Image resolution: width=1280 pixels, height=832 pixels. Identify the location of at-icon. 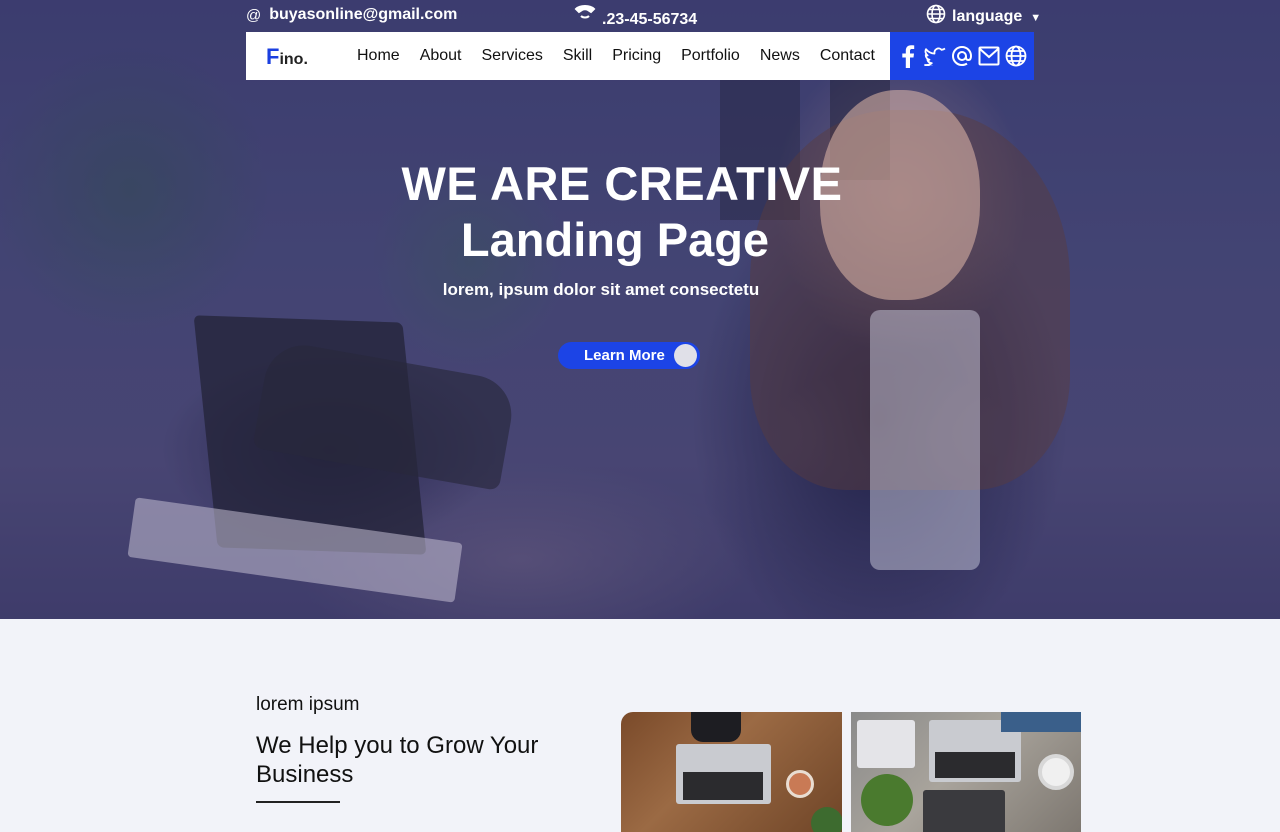
(962, 56).